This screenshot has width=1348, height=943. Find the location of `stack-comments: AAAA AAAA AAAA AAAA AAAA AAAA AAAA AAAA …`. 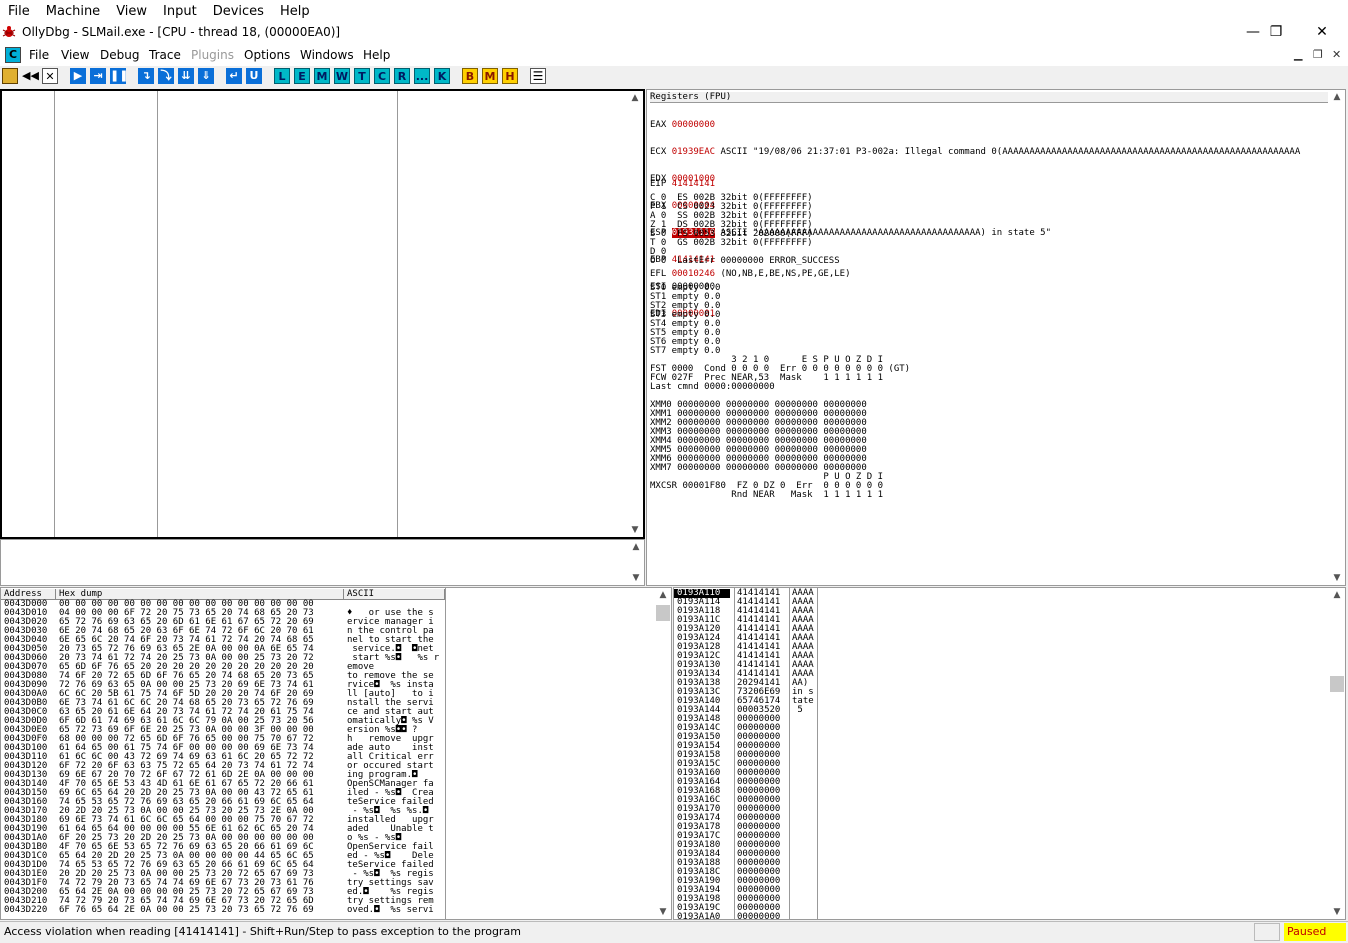

stack-comments: AAAA AAAA AAAA AAAA AAAA AAAA AAAA AAAA … is located at coordinates (803, 651).